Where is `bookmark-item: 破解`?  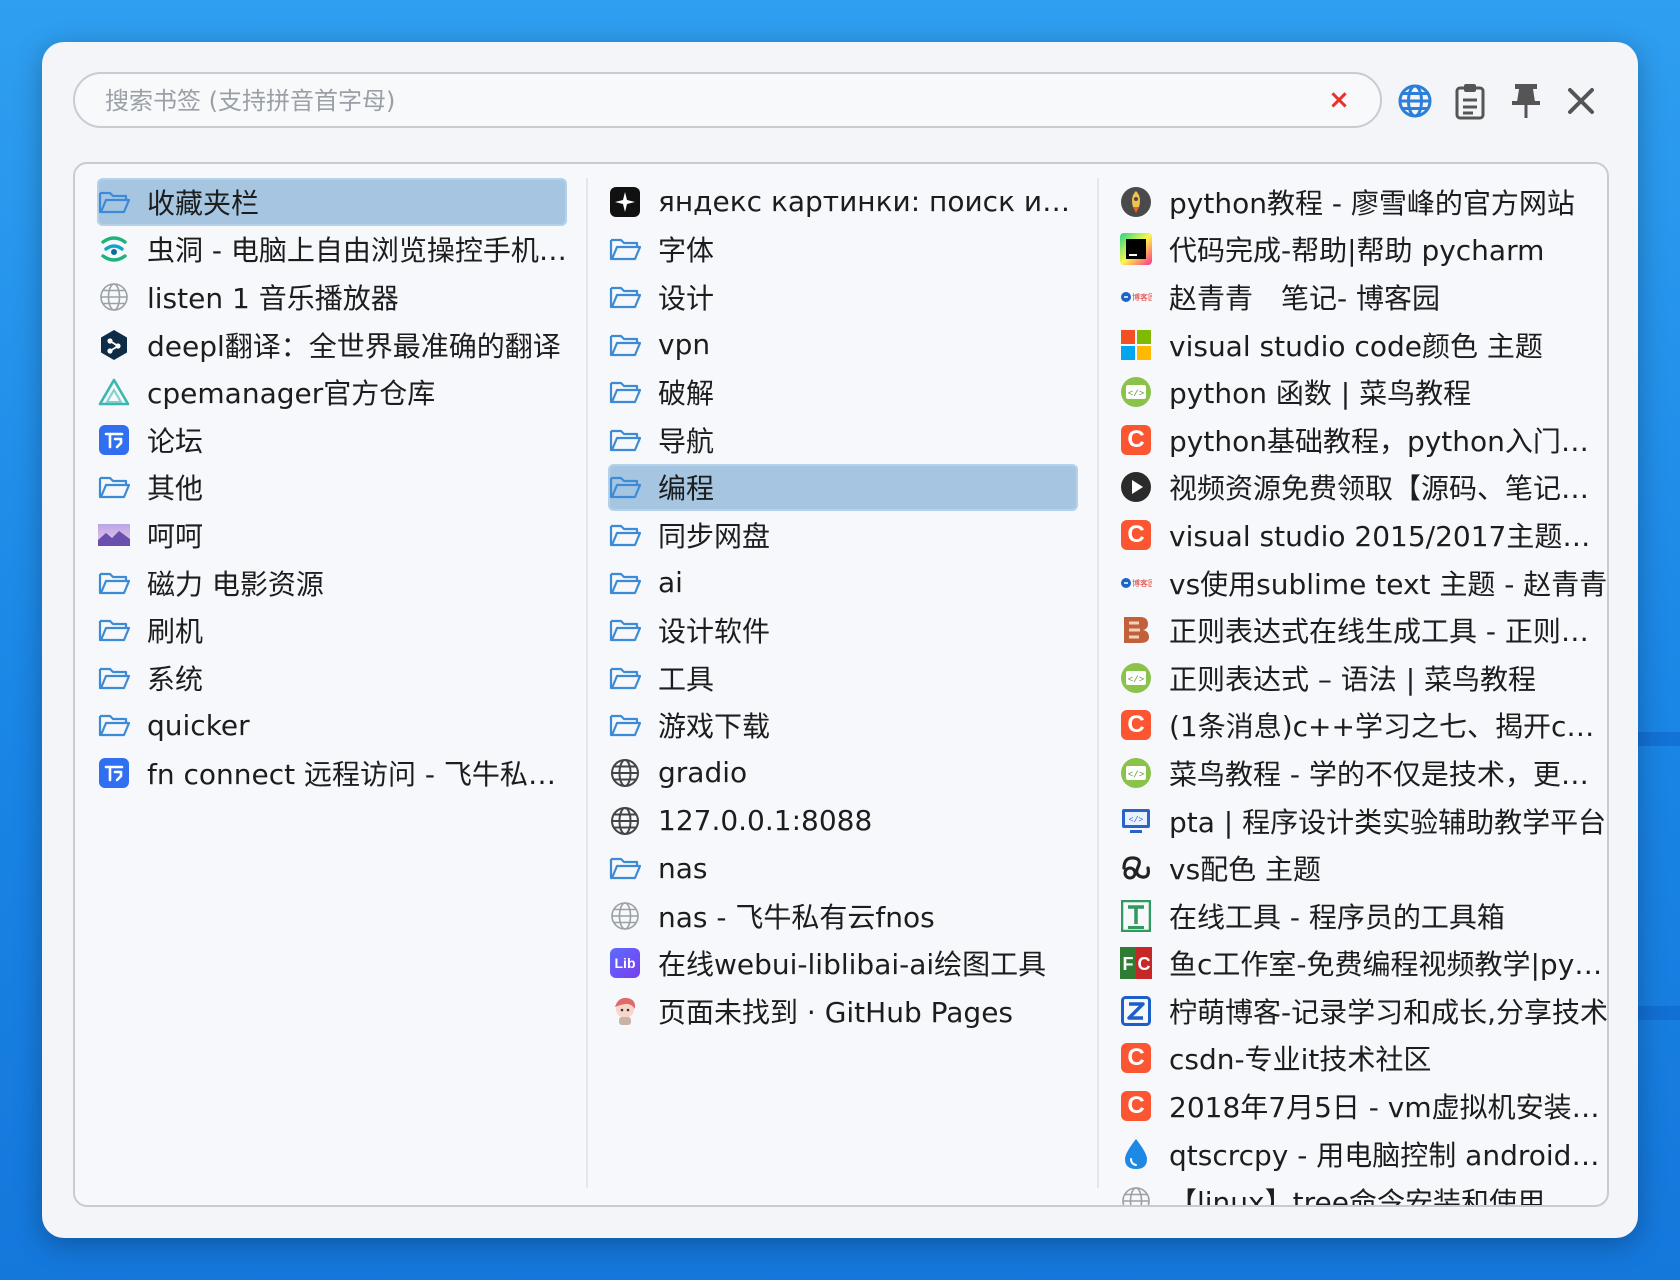
bookmark-item: 破解 is located at coordinates (843, 392).